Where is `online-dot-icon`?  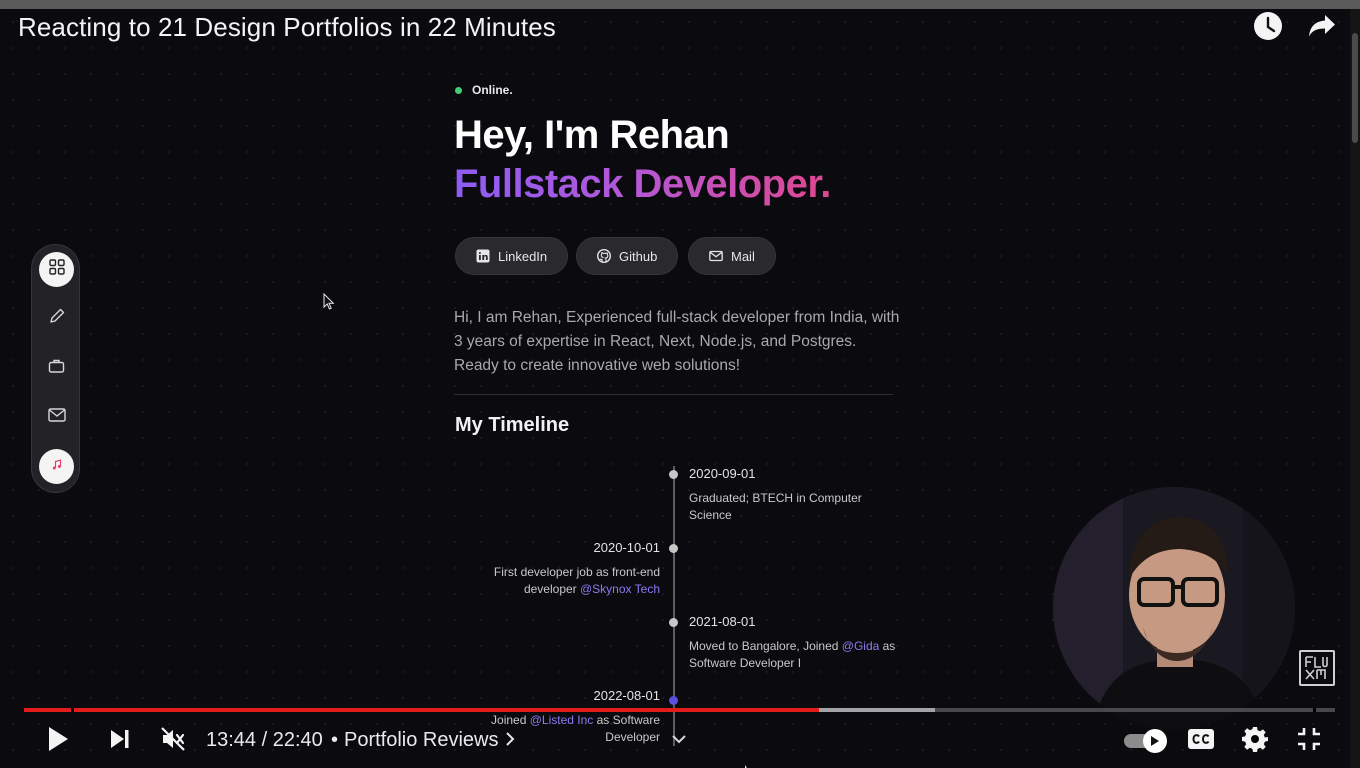 online-dot-icon is located at coordinates (458, 90).